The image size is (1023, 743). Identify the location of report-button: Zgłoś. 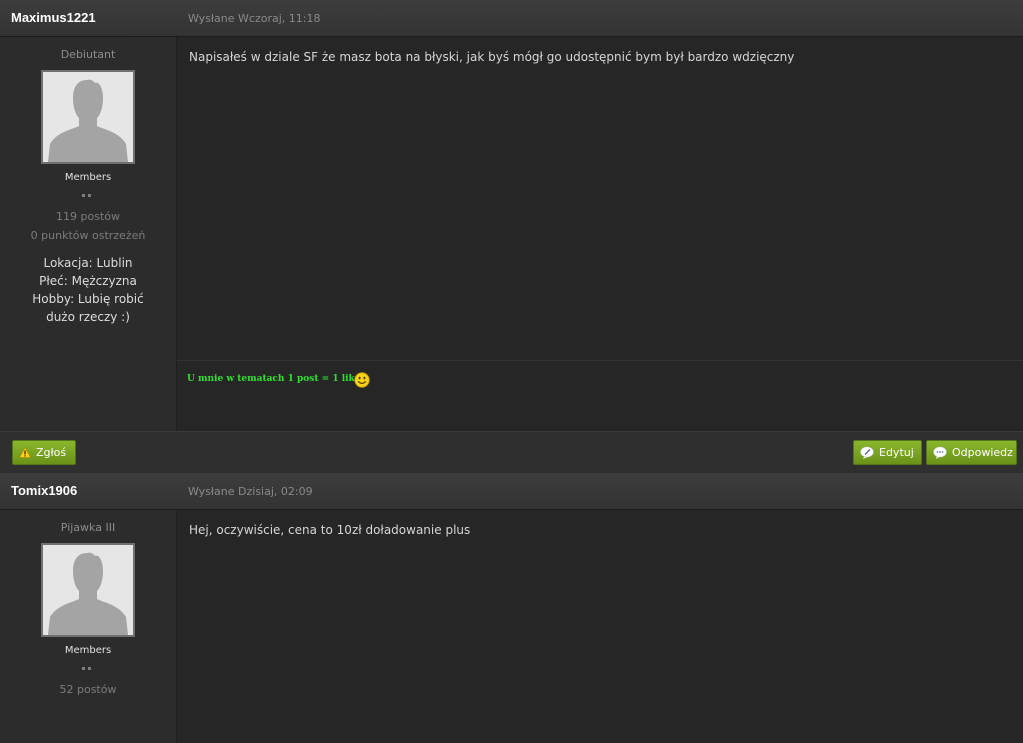
(44, 452).